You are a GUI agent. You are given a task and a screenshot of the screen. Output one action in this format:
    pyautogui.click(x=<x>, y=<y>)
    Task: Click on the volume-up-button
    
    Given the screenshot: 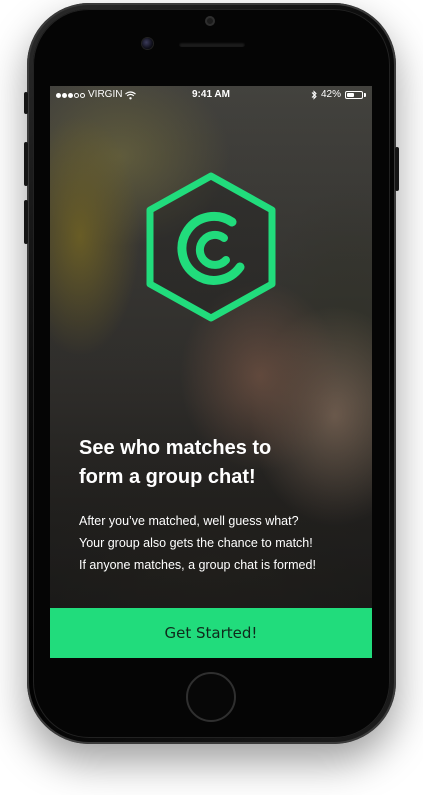 What is the action you would take?
    pyautogui.click(x=26, y=164)
    